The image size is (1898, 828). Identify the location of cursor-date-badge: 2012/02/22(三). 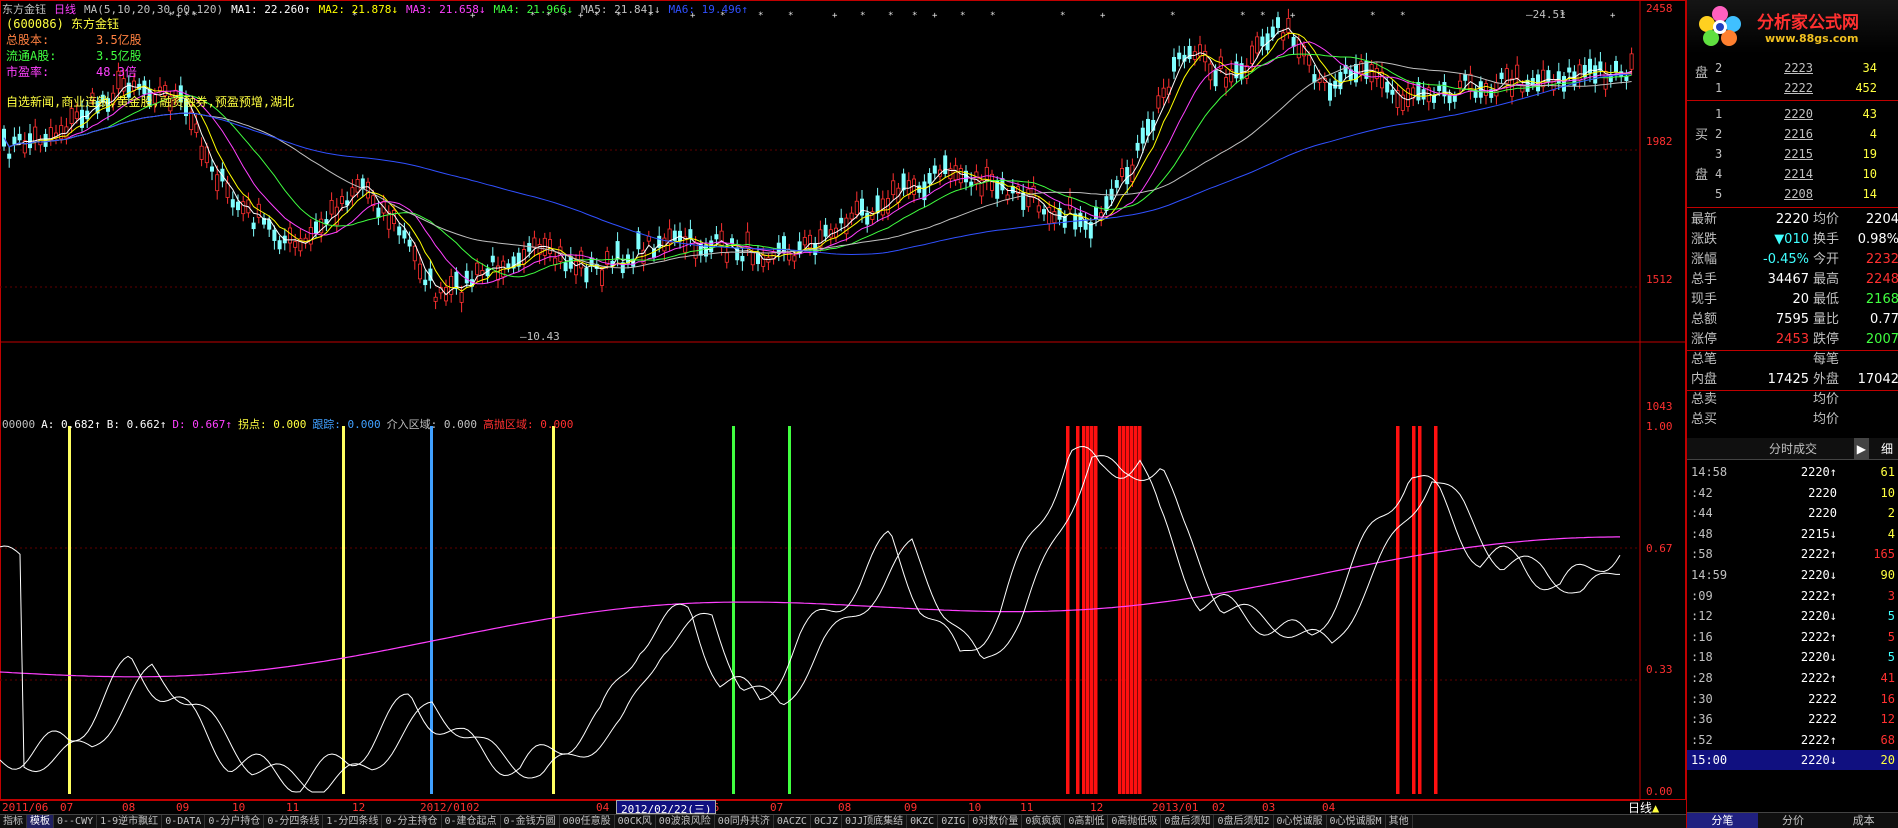
(666, 808).